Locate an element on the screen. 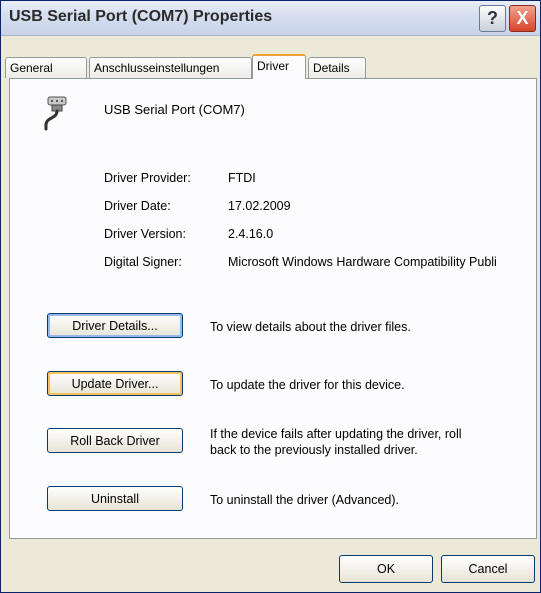 Image resolution: width=541 pixels, height=593 pixels. ok-button: OK is located at coordinates (386, 569).